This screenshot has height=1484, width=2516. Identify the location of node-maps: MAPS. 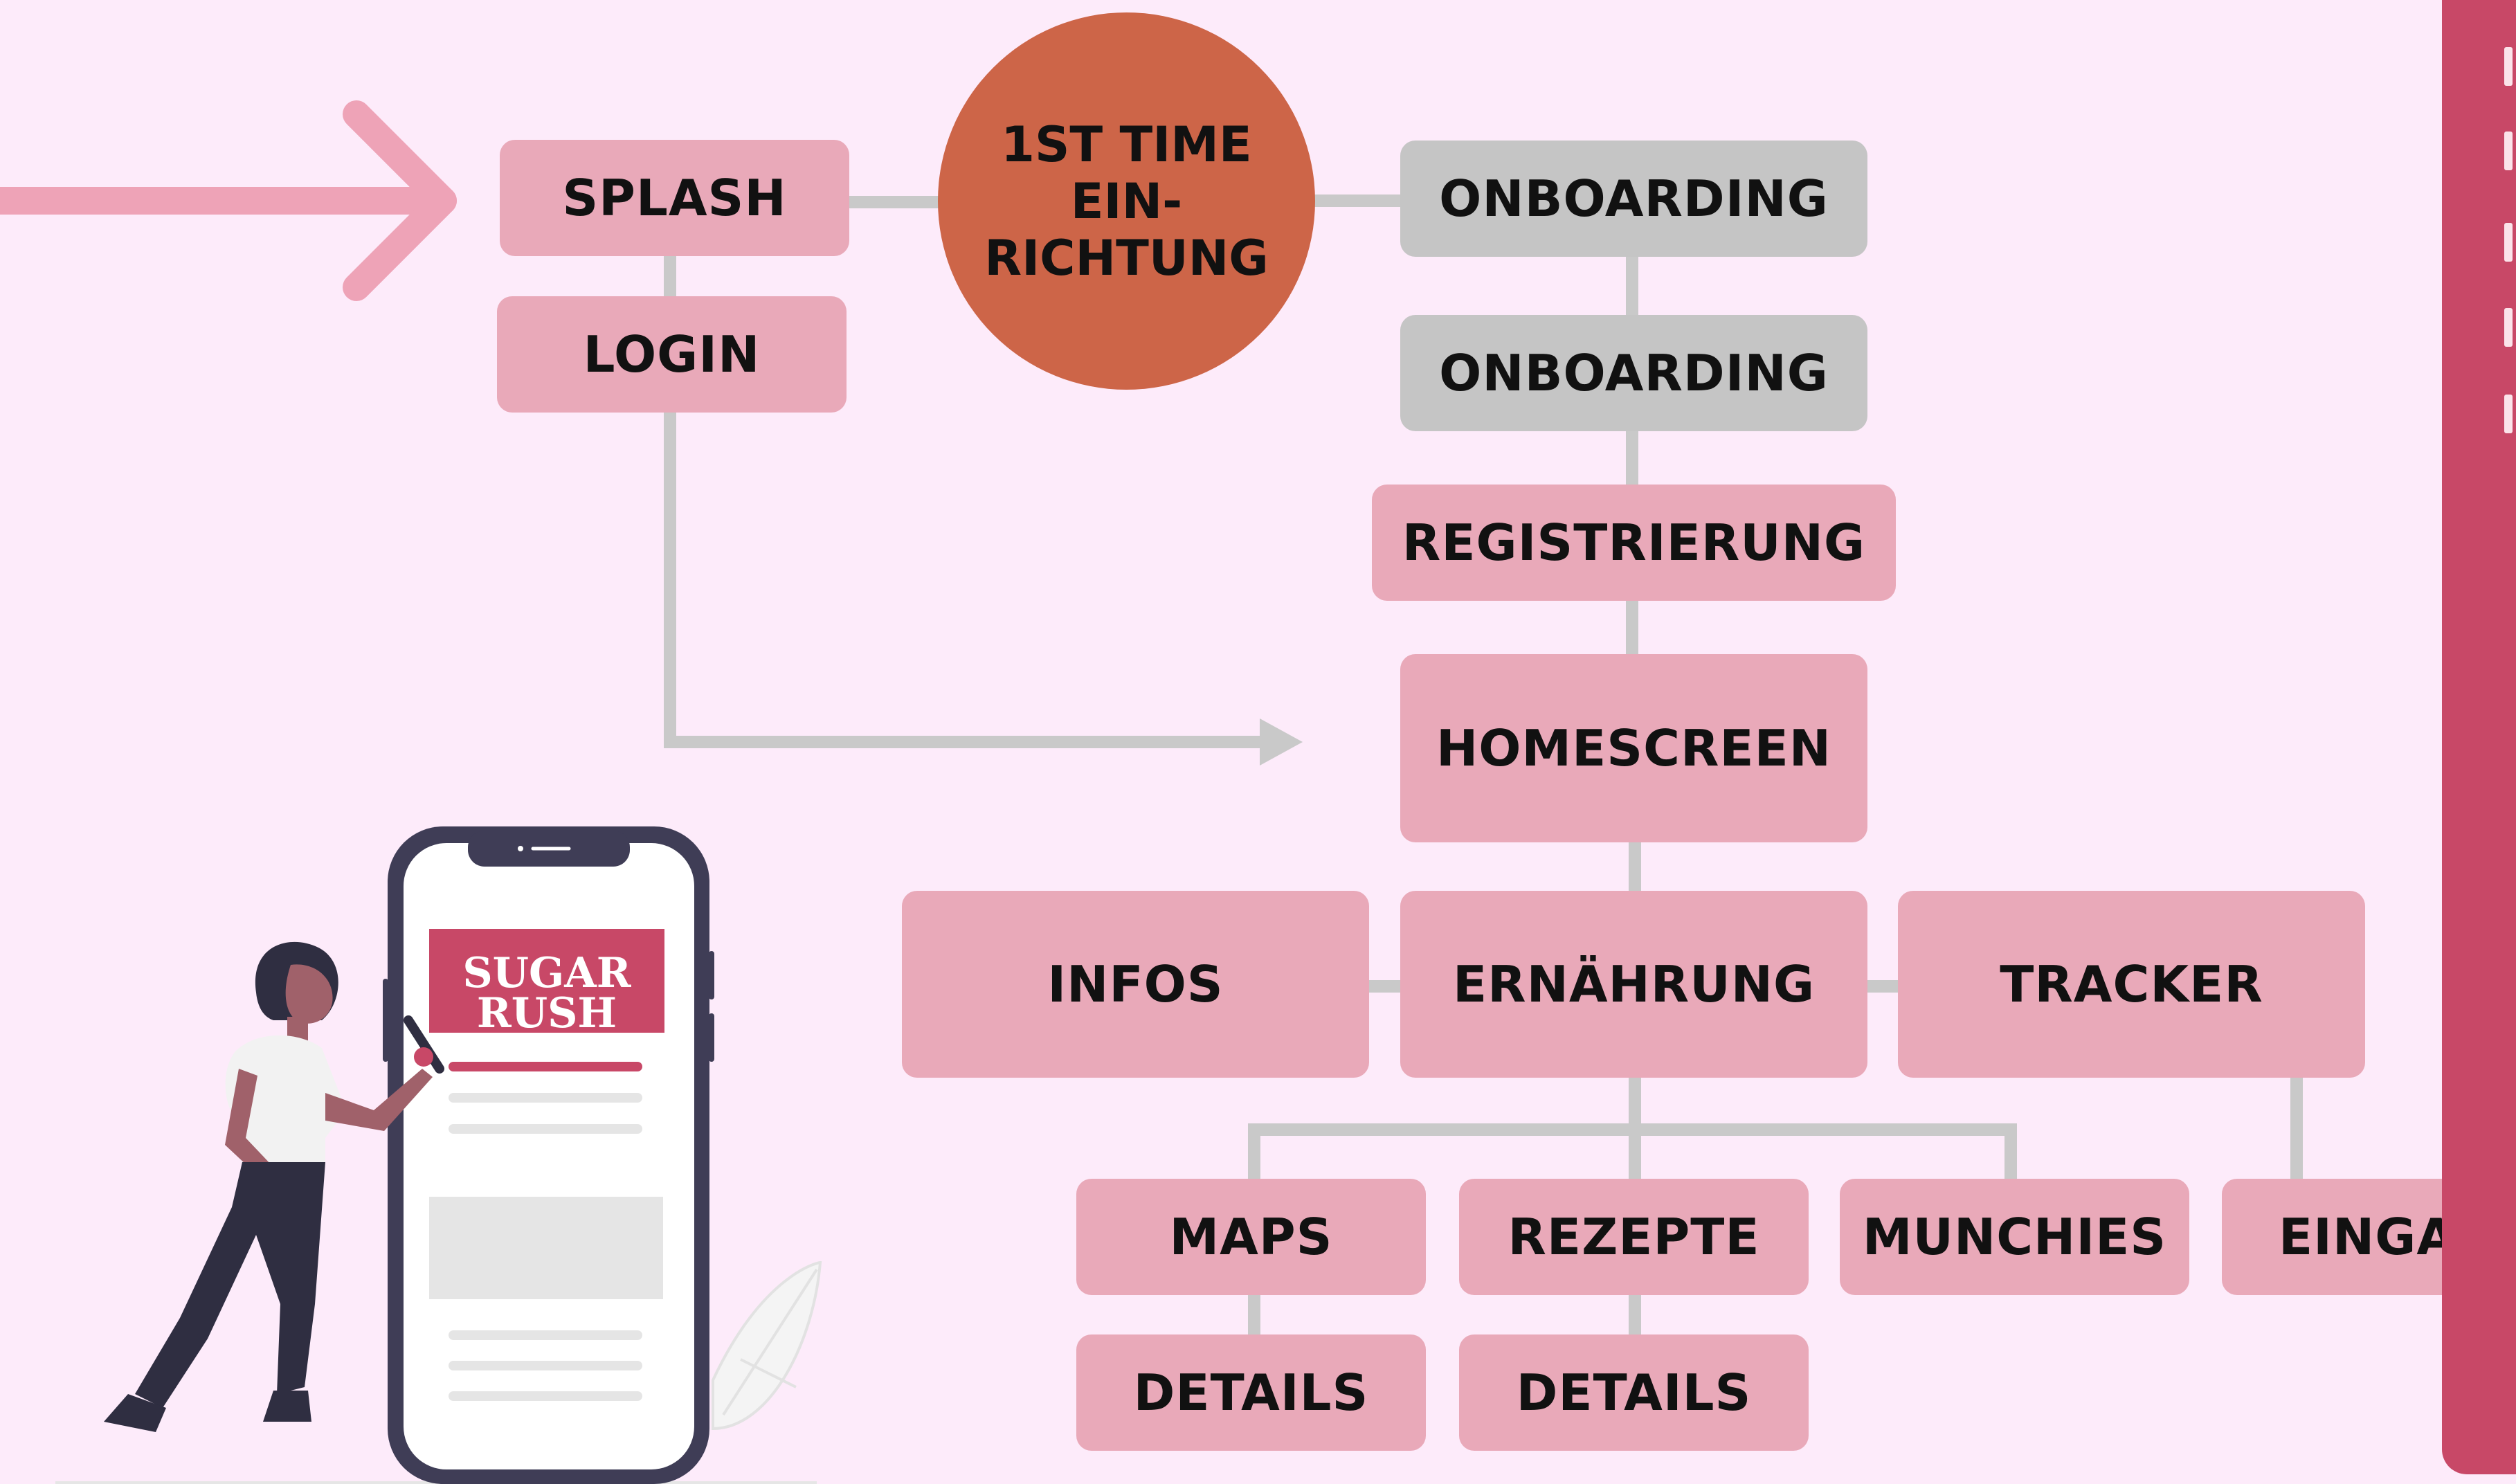
(1251, 1237).